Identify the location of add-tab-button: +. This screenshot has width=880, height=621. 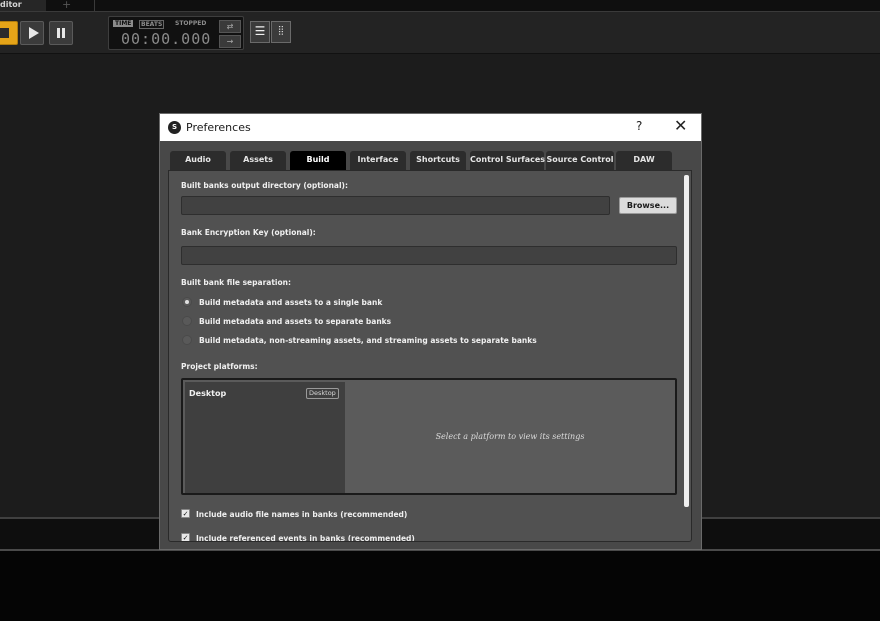
(66, 5).